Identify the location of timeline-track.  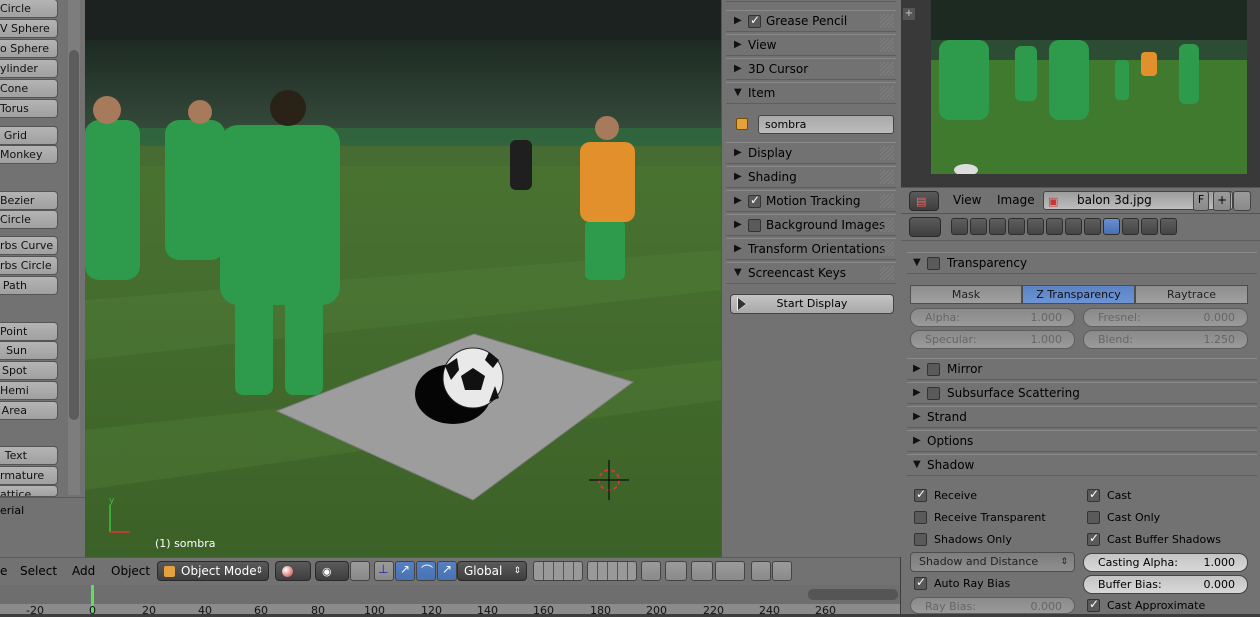
(450, 594).